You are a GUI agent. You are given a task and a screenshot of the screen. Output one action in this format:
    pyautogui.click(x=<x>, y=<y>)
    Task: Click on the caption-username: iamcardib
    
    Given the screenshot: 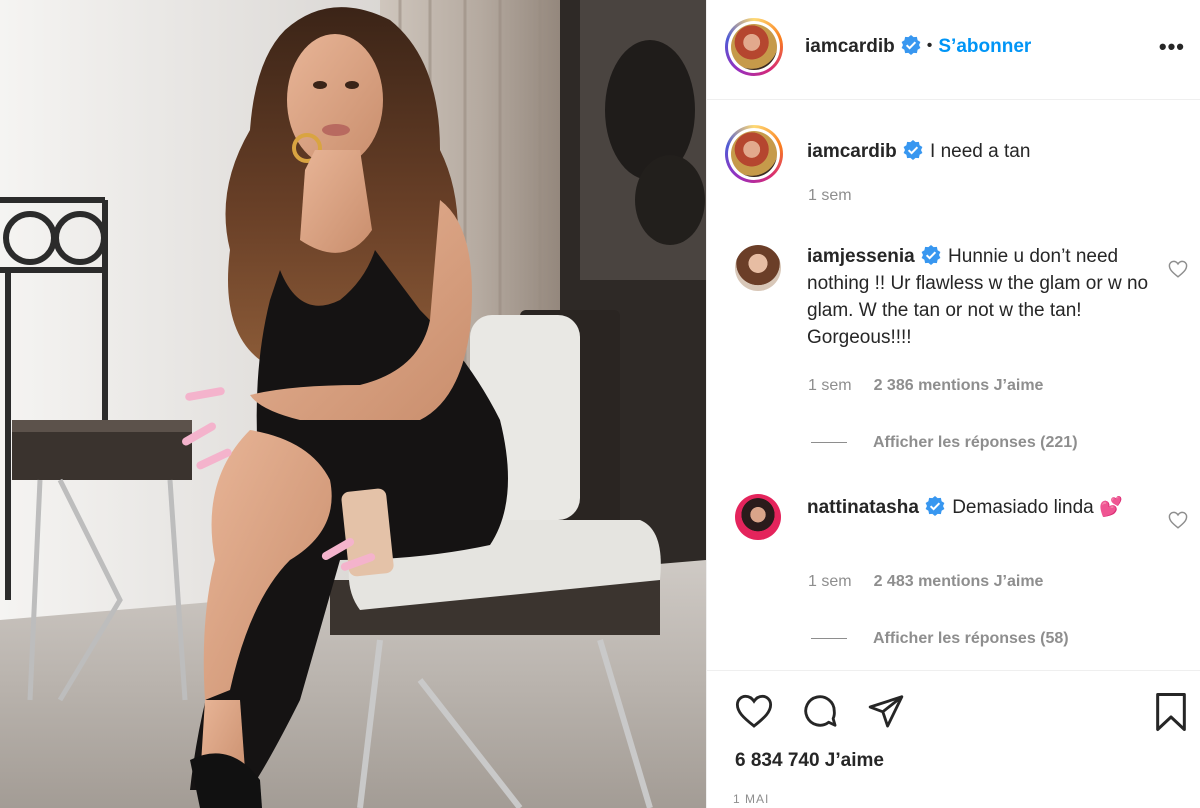 What is the action you would take?
    pyautogui.click(x=852, y=151)
    